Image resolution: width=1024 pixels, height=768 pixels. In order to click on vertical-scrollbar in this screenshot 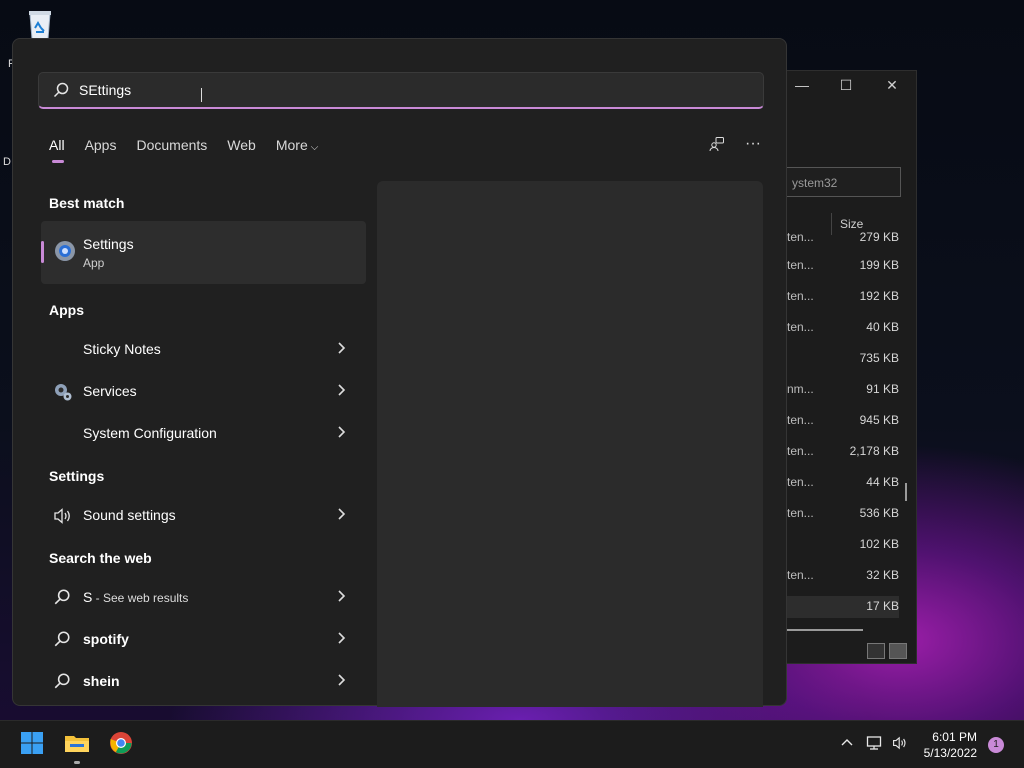, I will do `click(906, 492)`.